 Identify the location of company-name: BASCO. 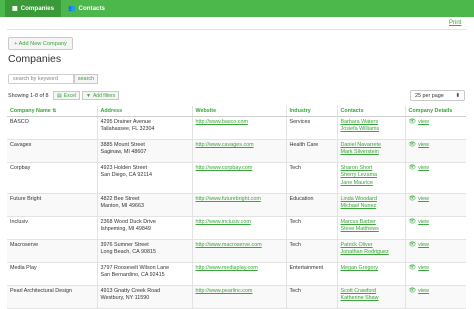
(52, 128).